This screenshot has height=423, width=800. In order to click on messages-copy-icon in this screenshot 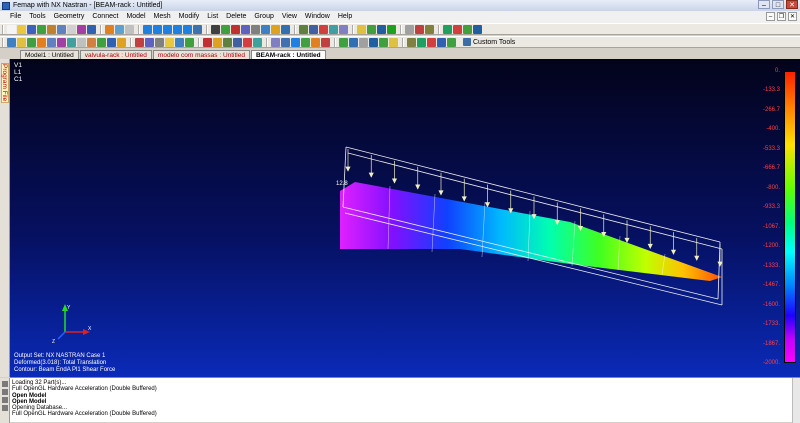, I will do `click(4, 392)`.